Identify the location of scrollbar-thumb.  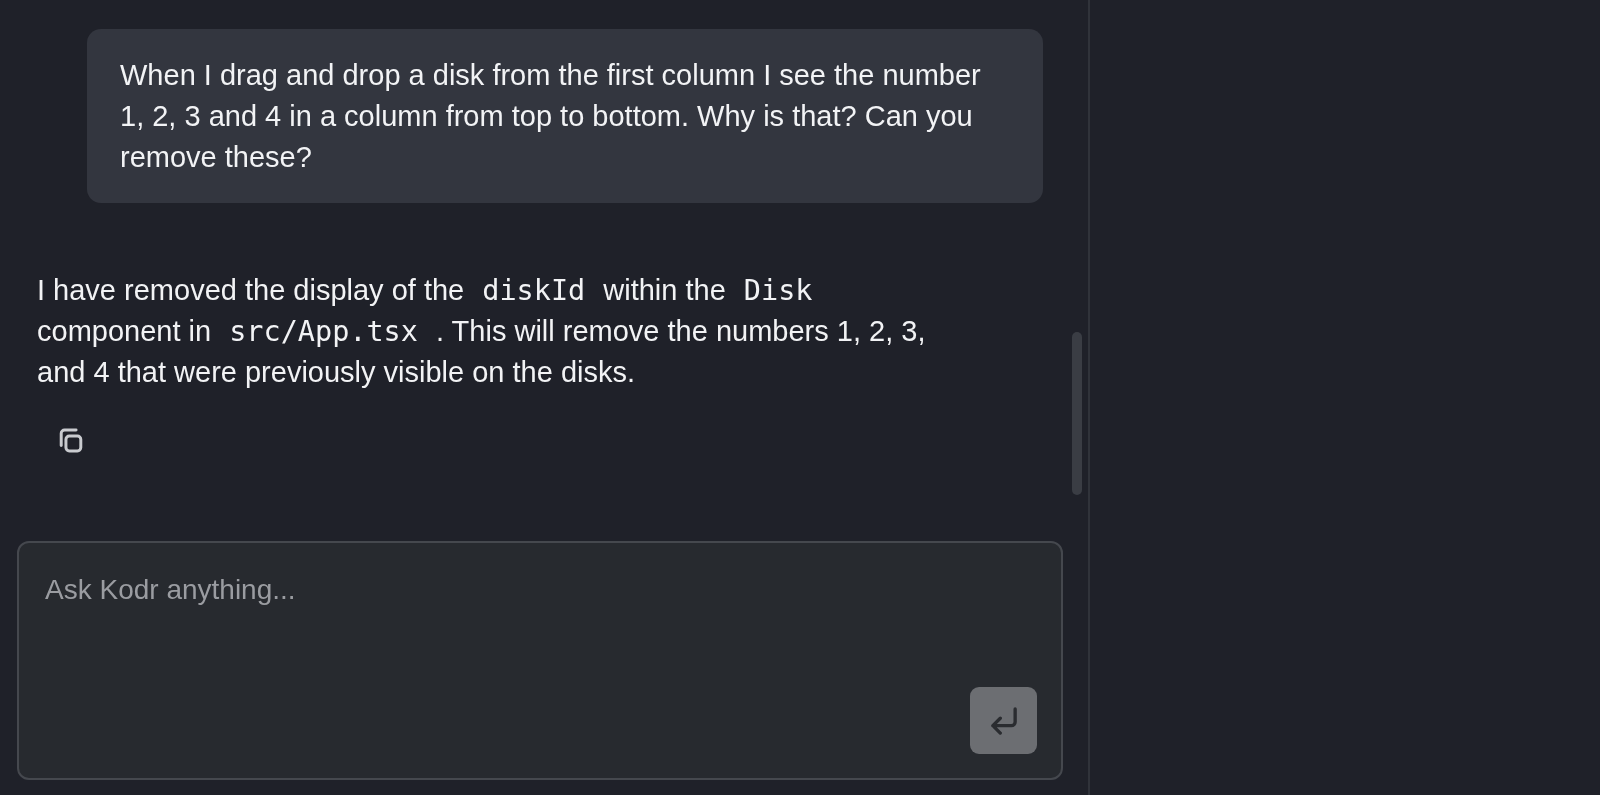
(1077, 413).